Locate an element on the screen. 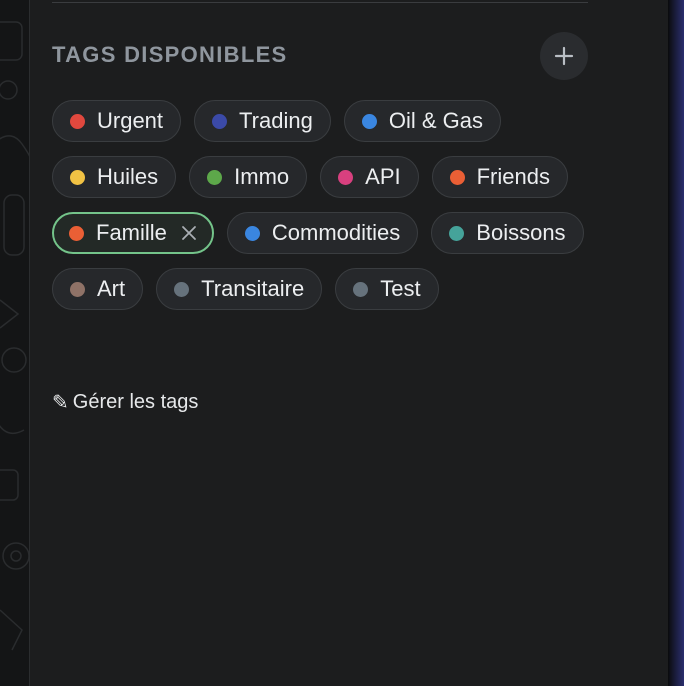  tag-label: Transitaire is located at coordinates (253, 288).